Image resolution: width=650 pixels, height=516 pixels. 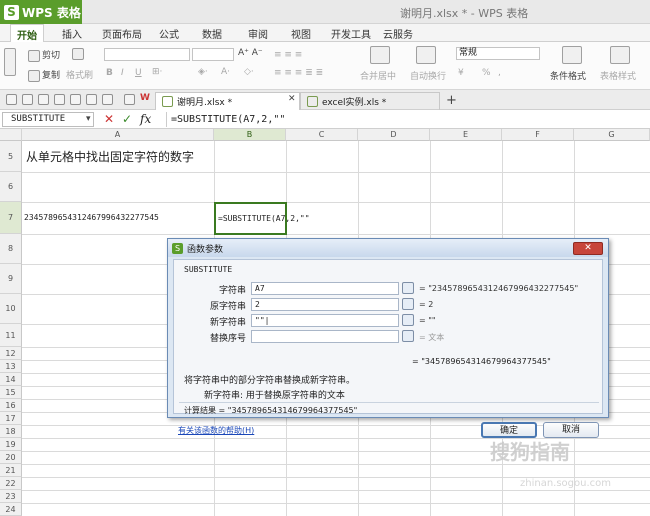 What do you see at coordinates (588, 248) in the screenshot?
I see `dialog-close-button: ✕` at bounding box center [588, 248].